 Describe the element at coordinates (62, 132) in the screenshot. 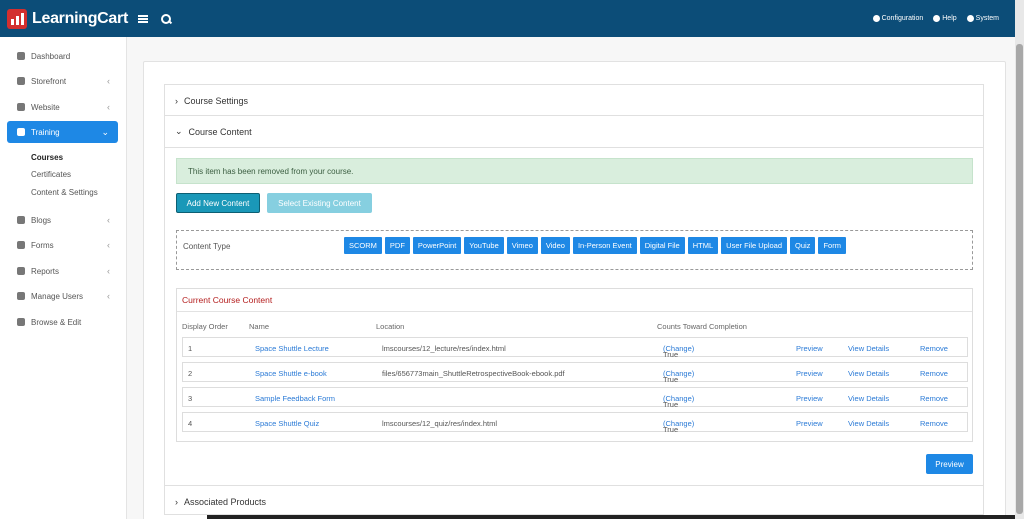

I see `sidebar-item-training: Training ⌄` at that location.